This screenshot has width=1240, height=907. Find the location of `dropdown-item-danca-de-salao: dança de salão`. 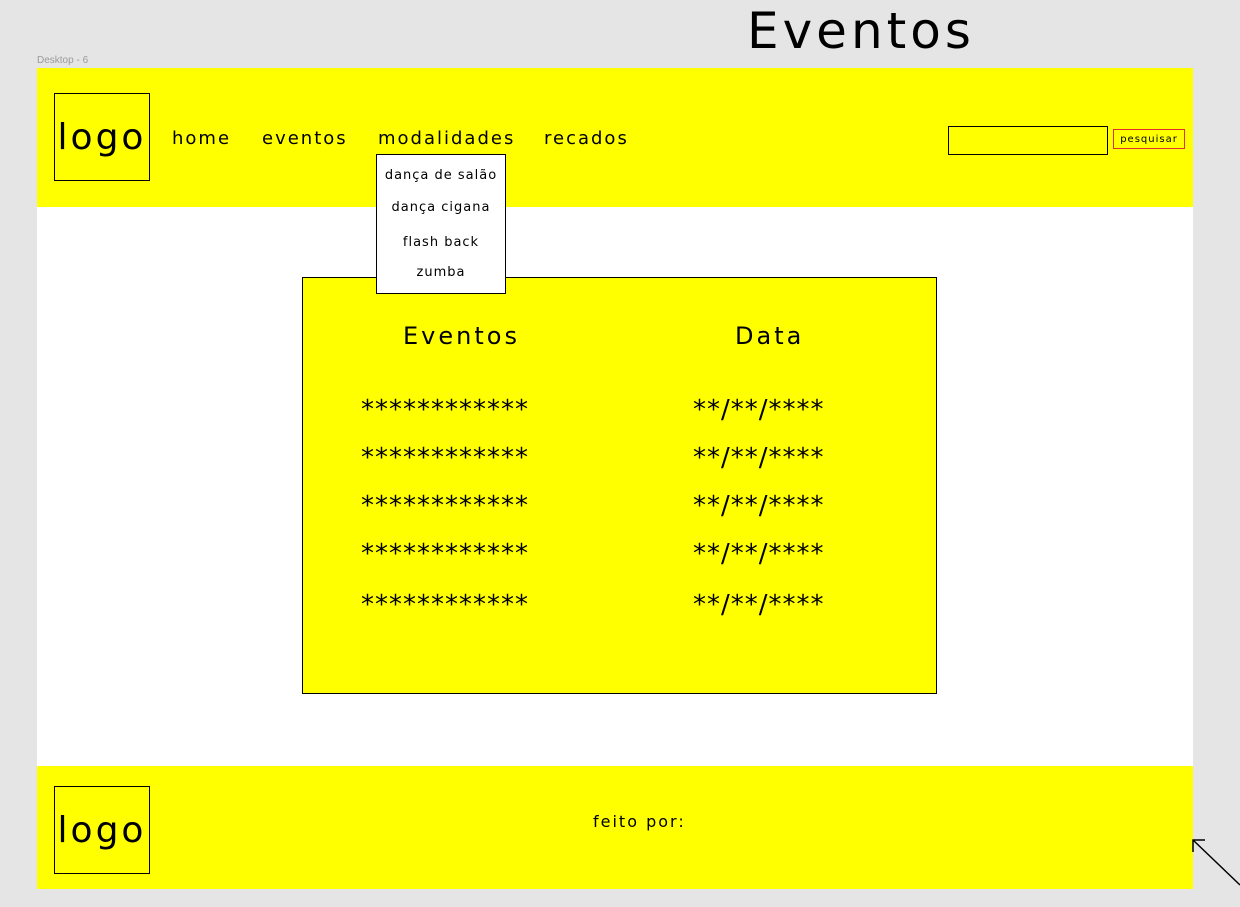

dropdown-item-danca-de-salao: dança de salão is located at coordinates (441, 175).